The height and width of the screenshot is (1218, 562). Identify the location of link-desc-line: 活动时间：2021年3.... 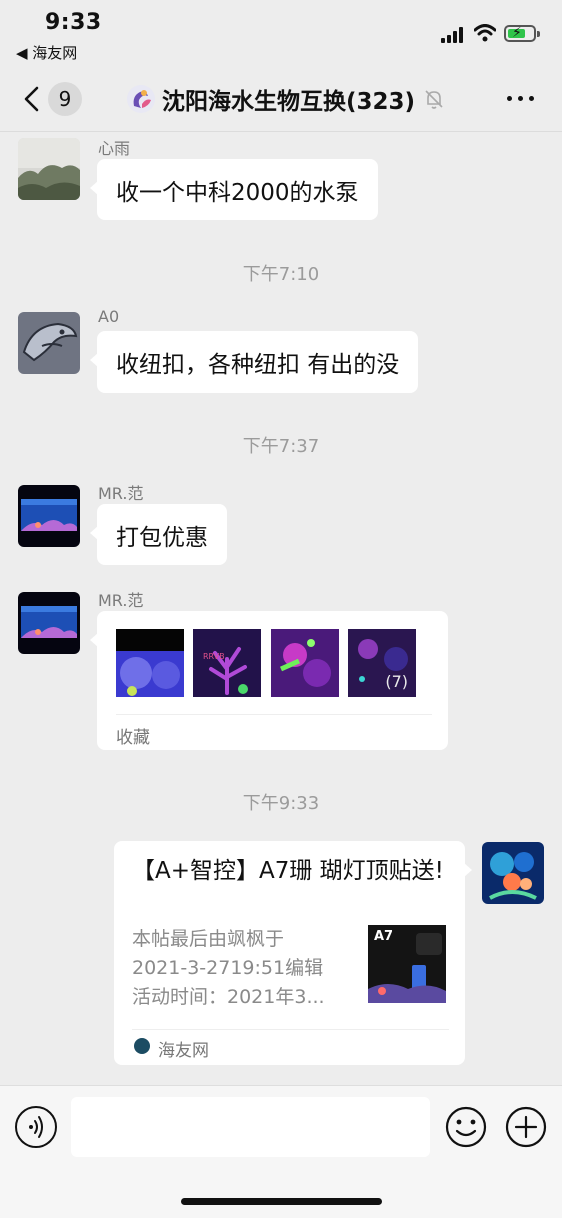
(228, 997).